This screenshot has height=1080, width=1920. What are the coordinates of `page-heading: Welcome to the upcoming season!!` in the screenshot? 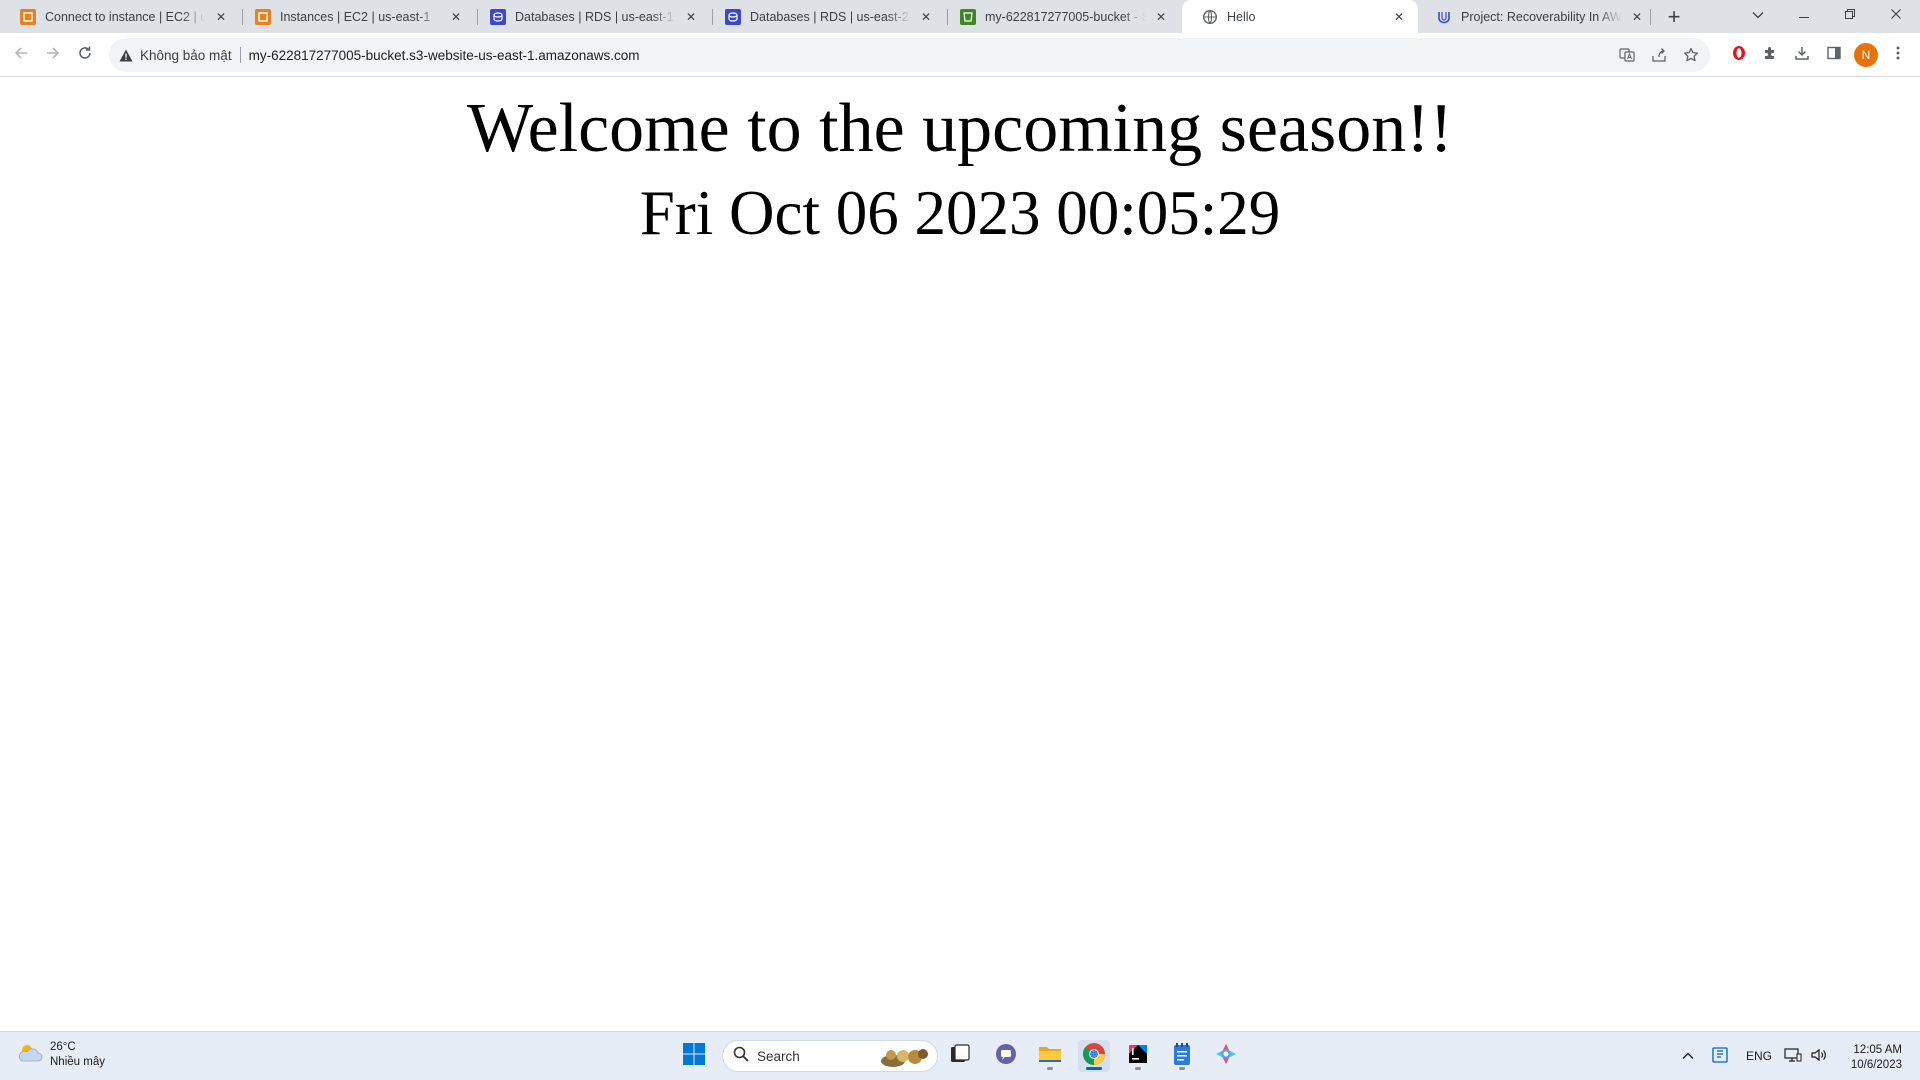 It's located at (960, 128).